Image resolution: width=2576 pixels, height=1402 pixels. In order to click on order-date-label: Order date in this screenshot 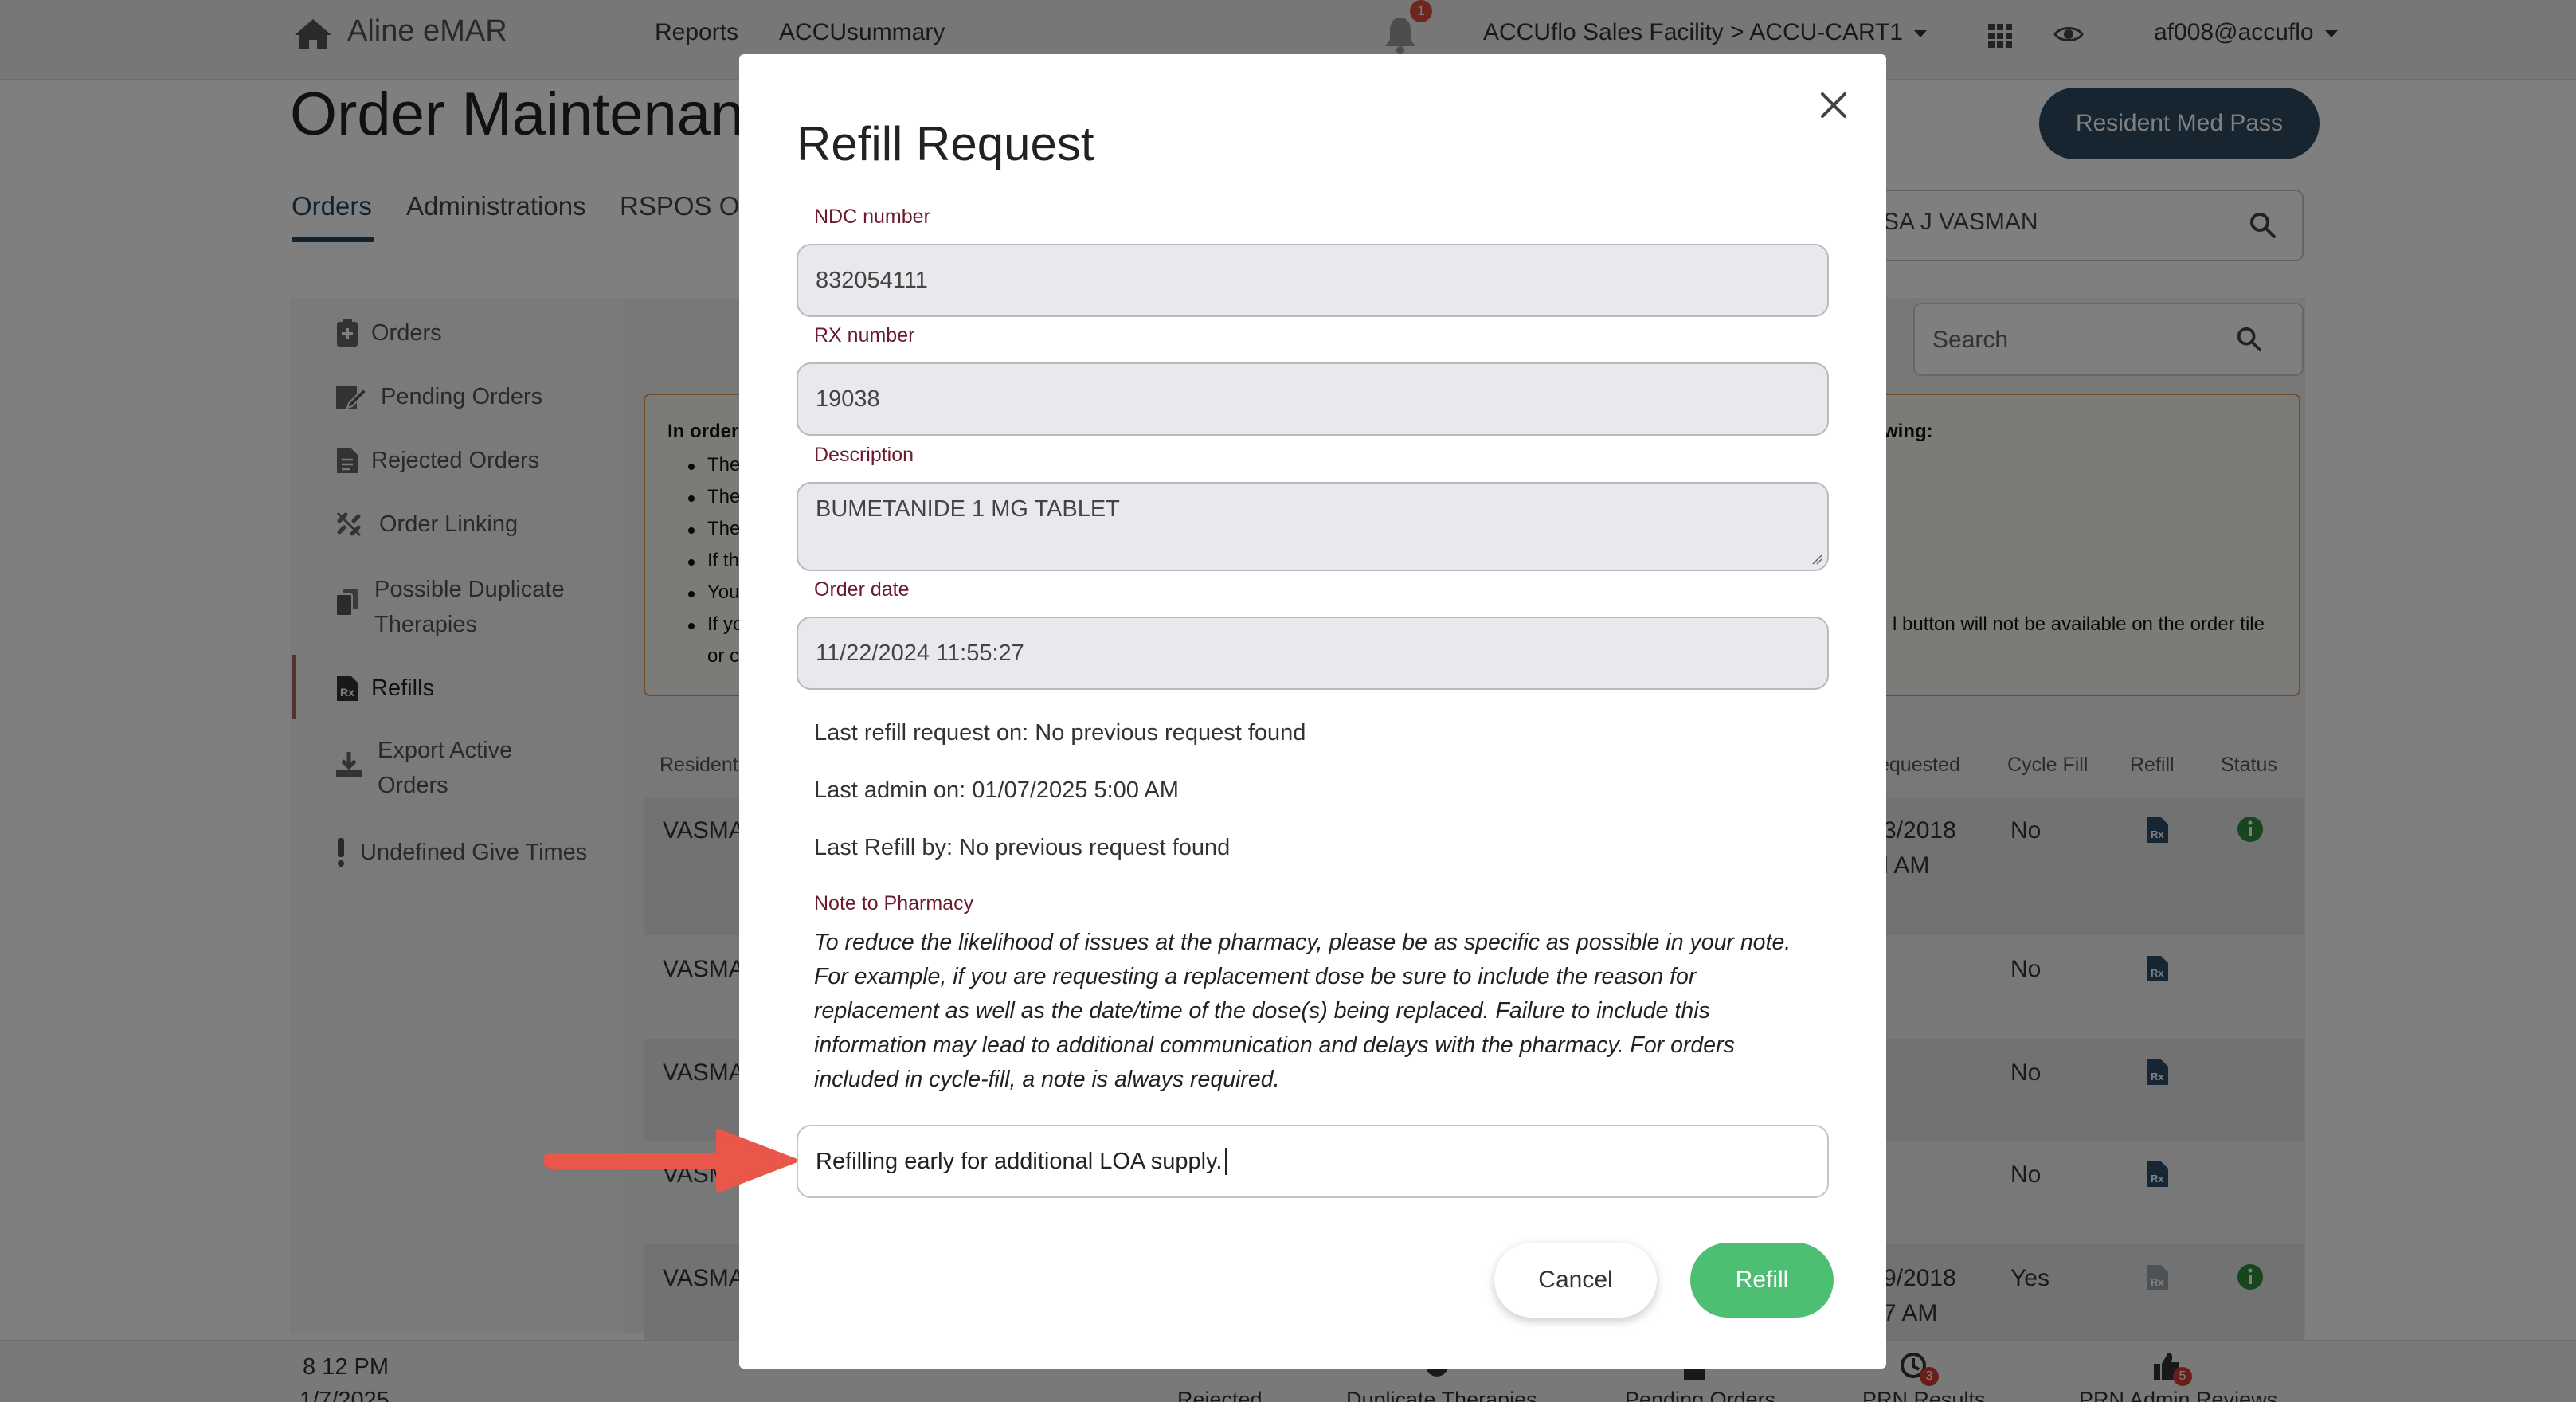, I will do `click(862, 589)`.